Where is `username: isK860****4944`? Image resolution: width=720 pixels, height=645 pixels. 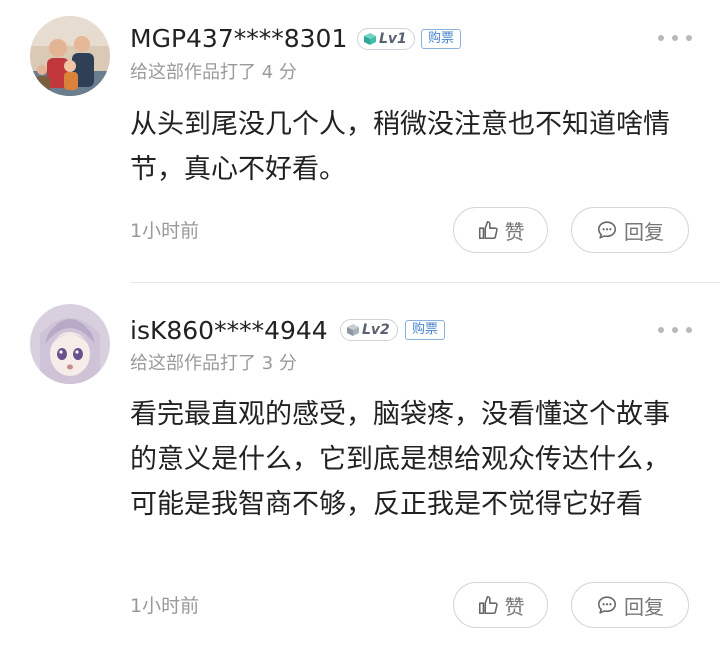 username: isK860****4944 is located at coordinates (229, 331).